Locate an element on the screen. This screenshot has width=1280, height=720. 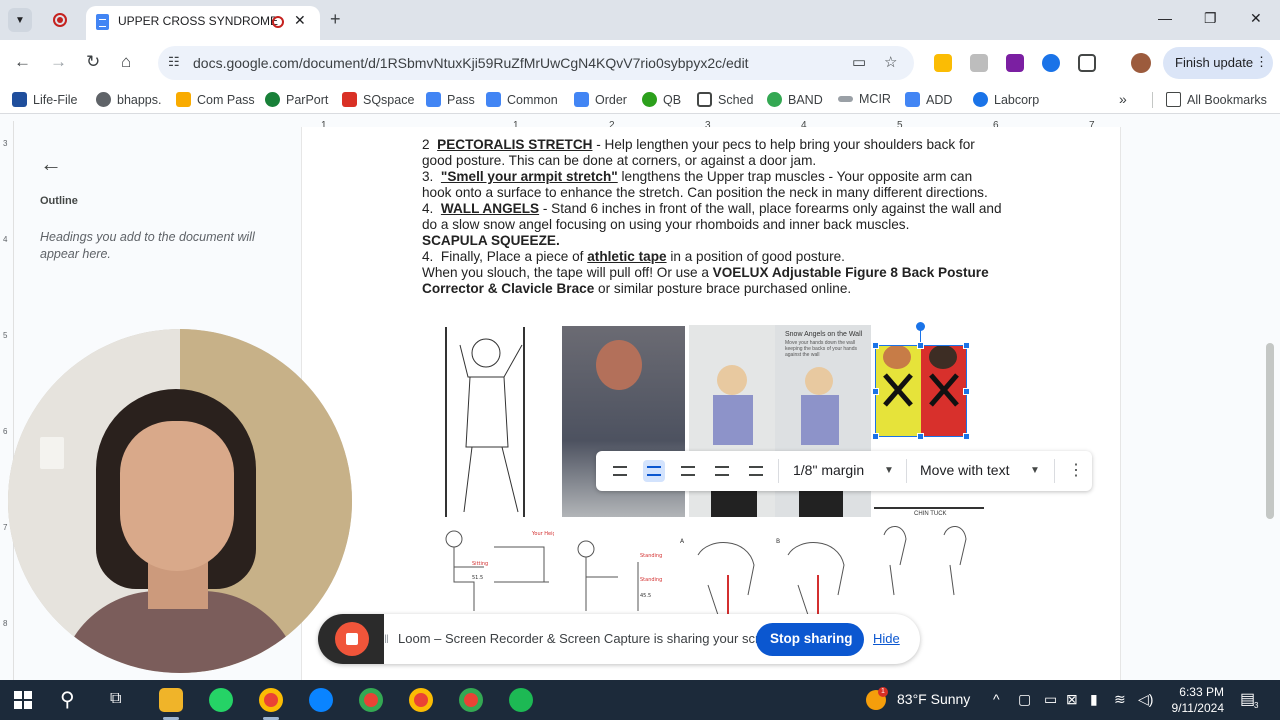
doorway-stretch-image is located at coordinates (490, 422).